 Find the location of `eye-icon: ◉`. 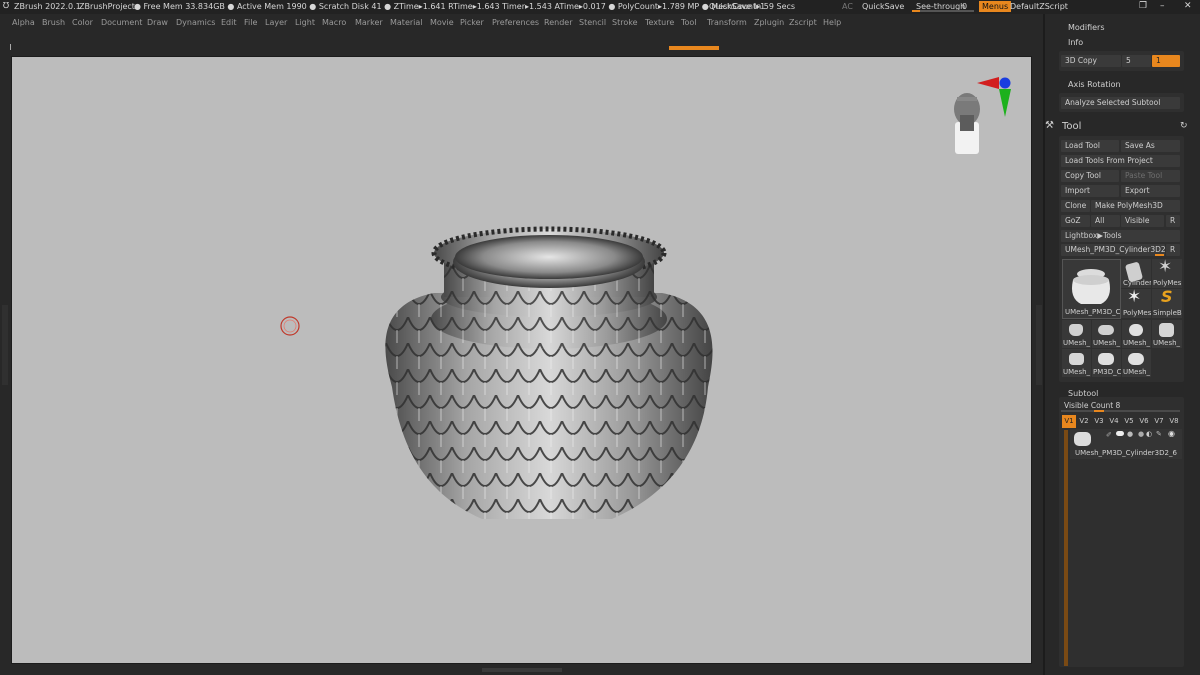

eye-icon: ◉ is located at coordinates (1171, 433).